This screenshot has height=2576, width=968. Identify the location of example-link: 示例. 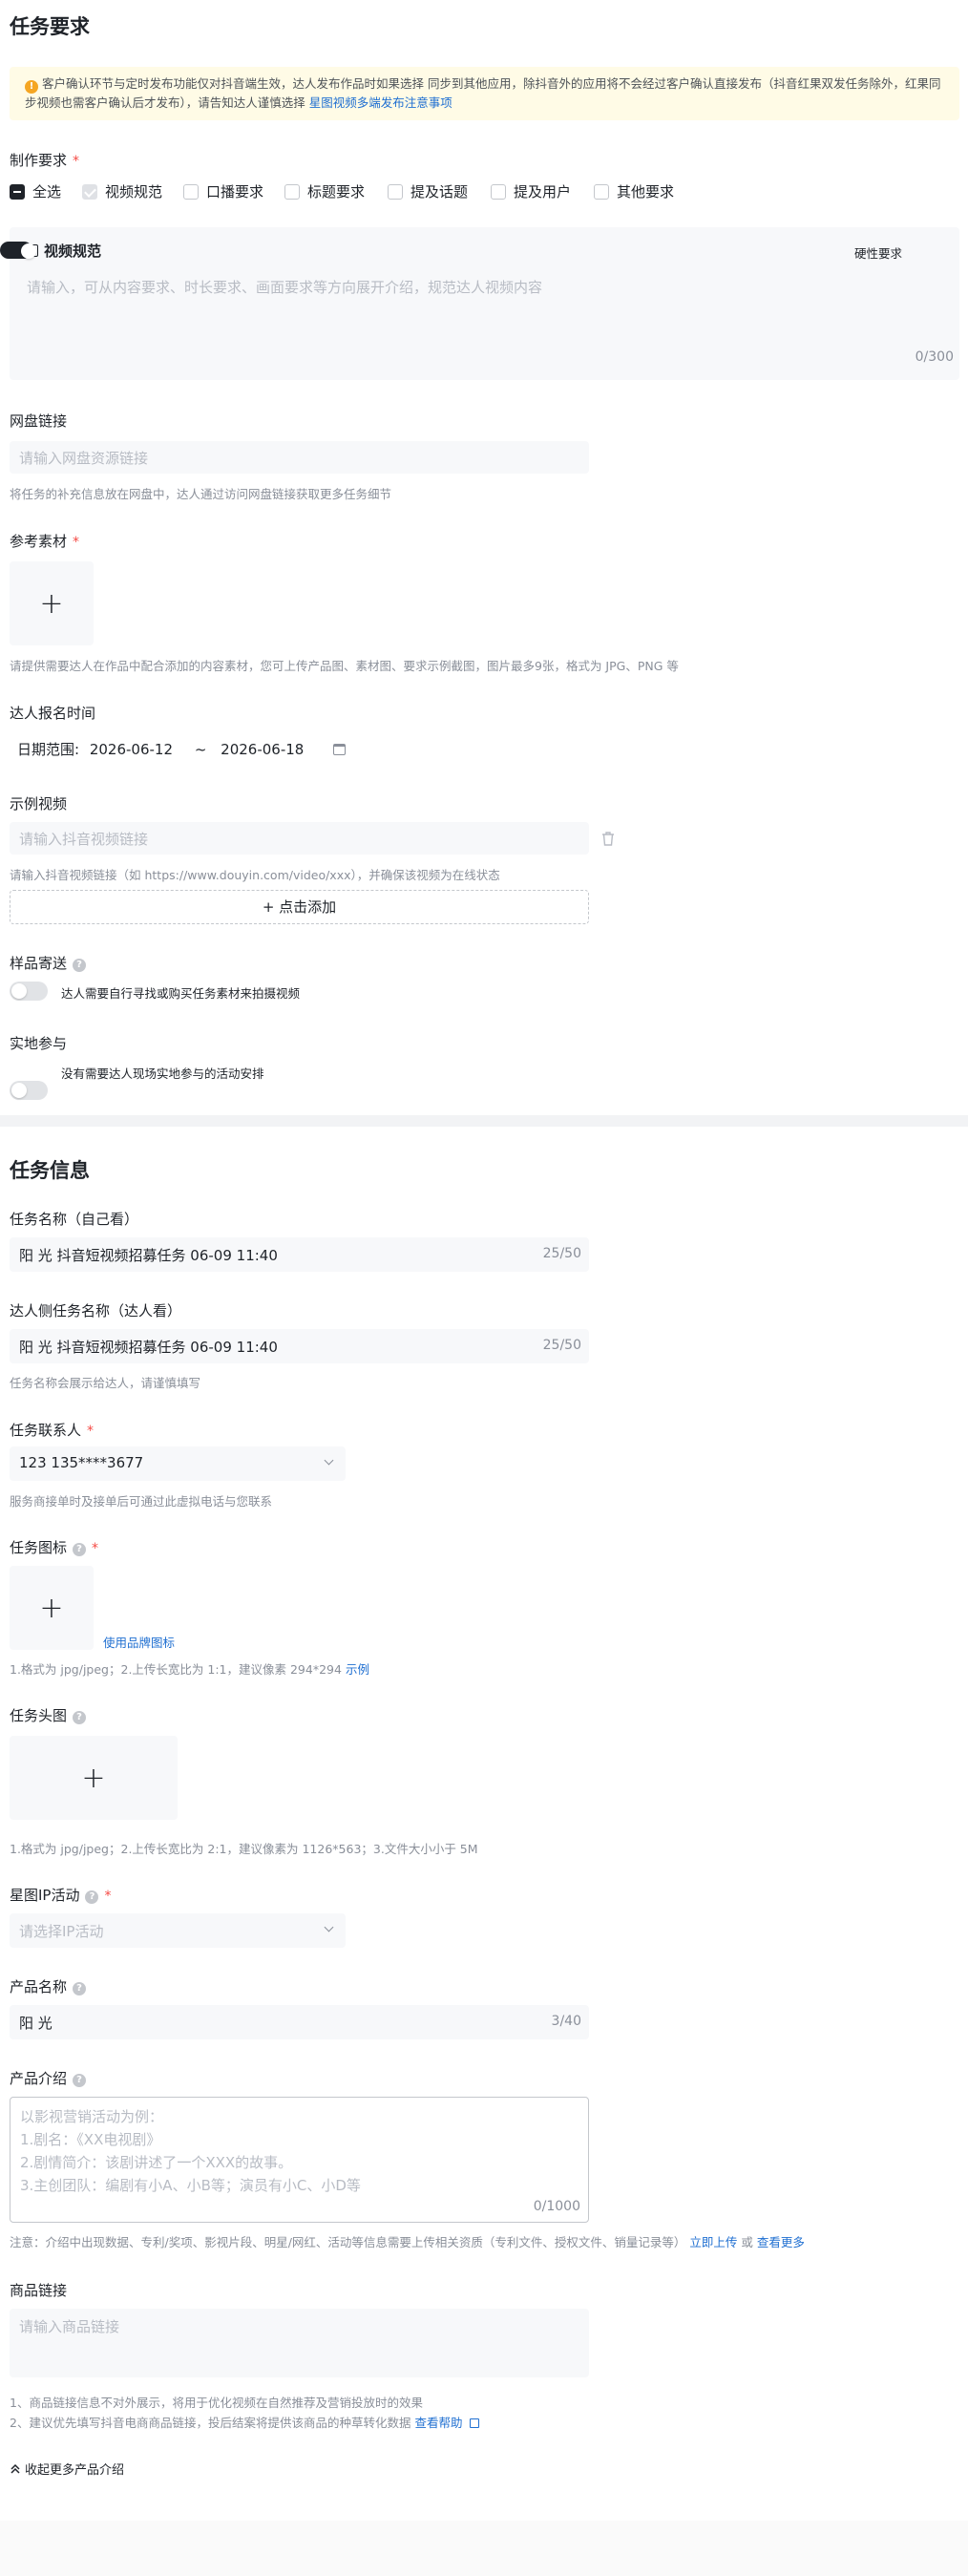
(357, 1669).